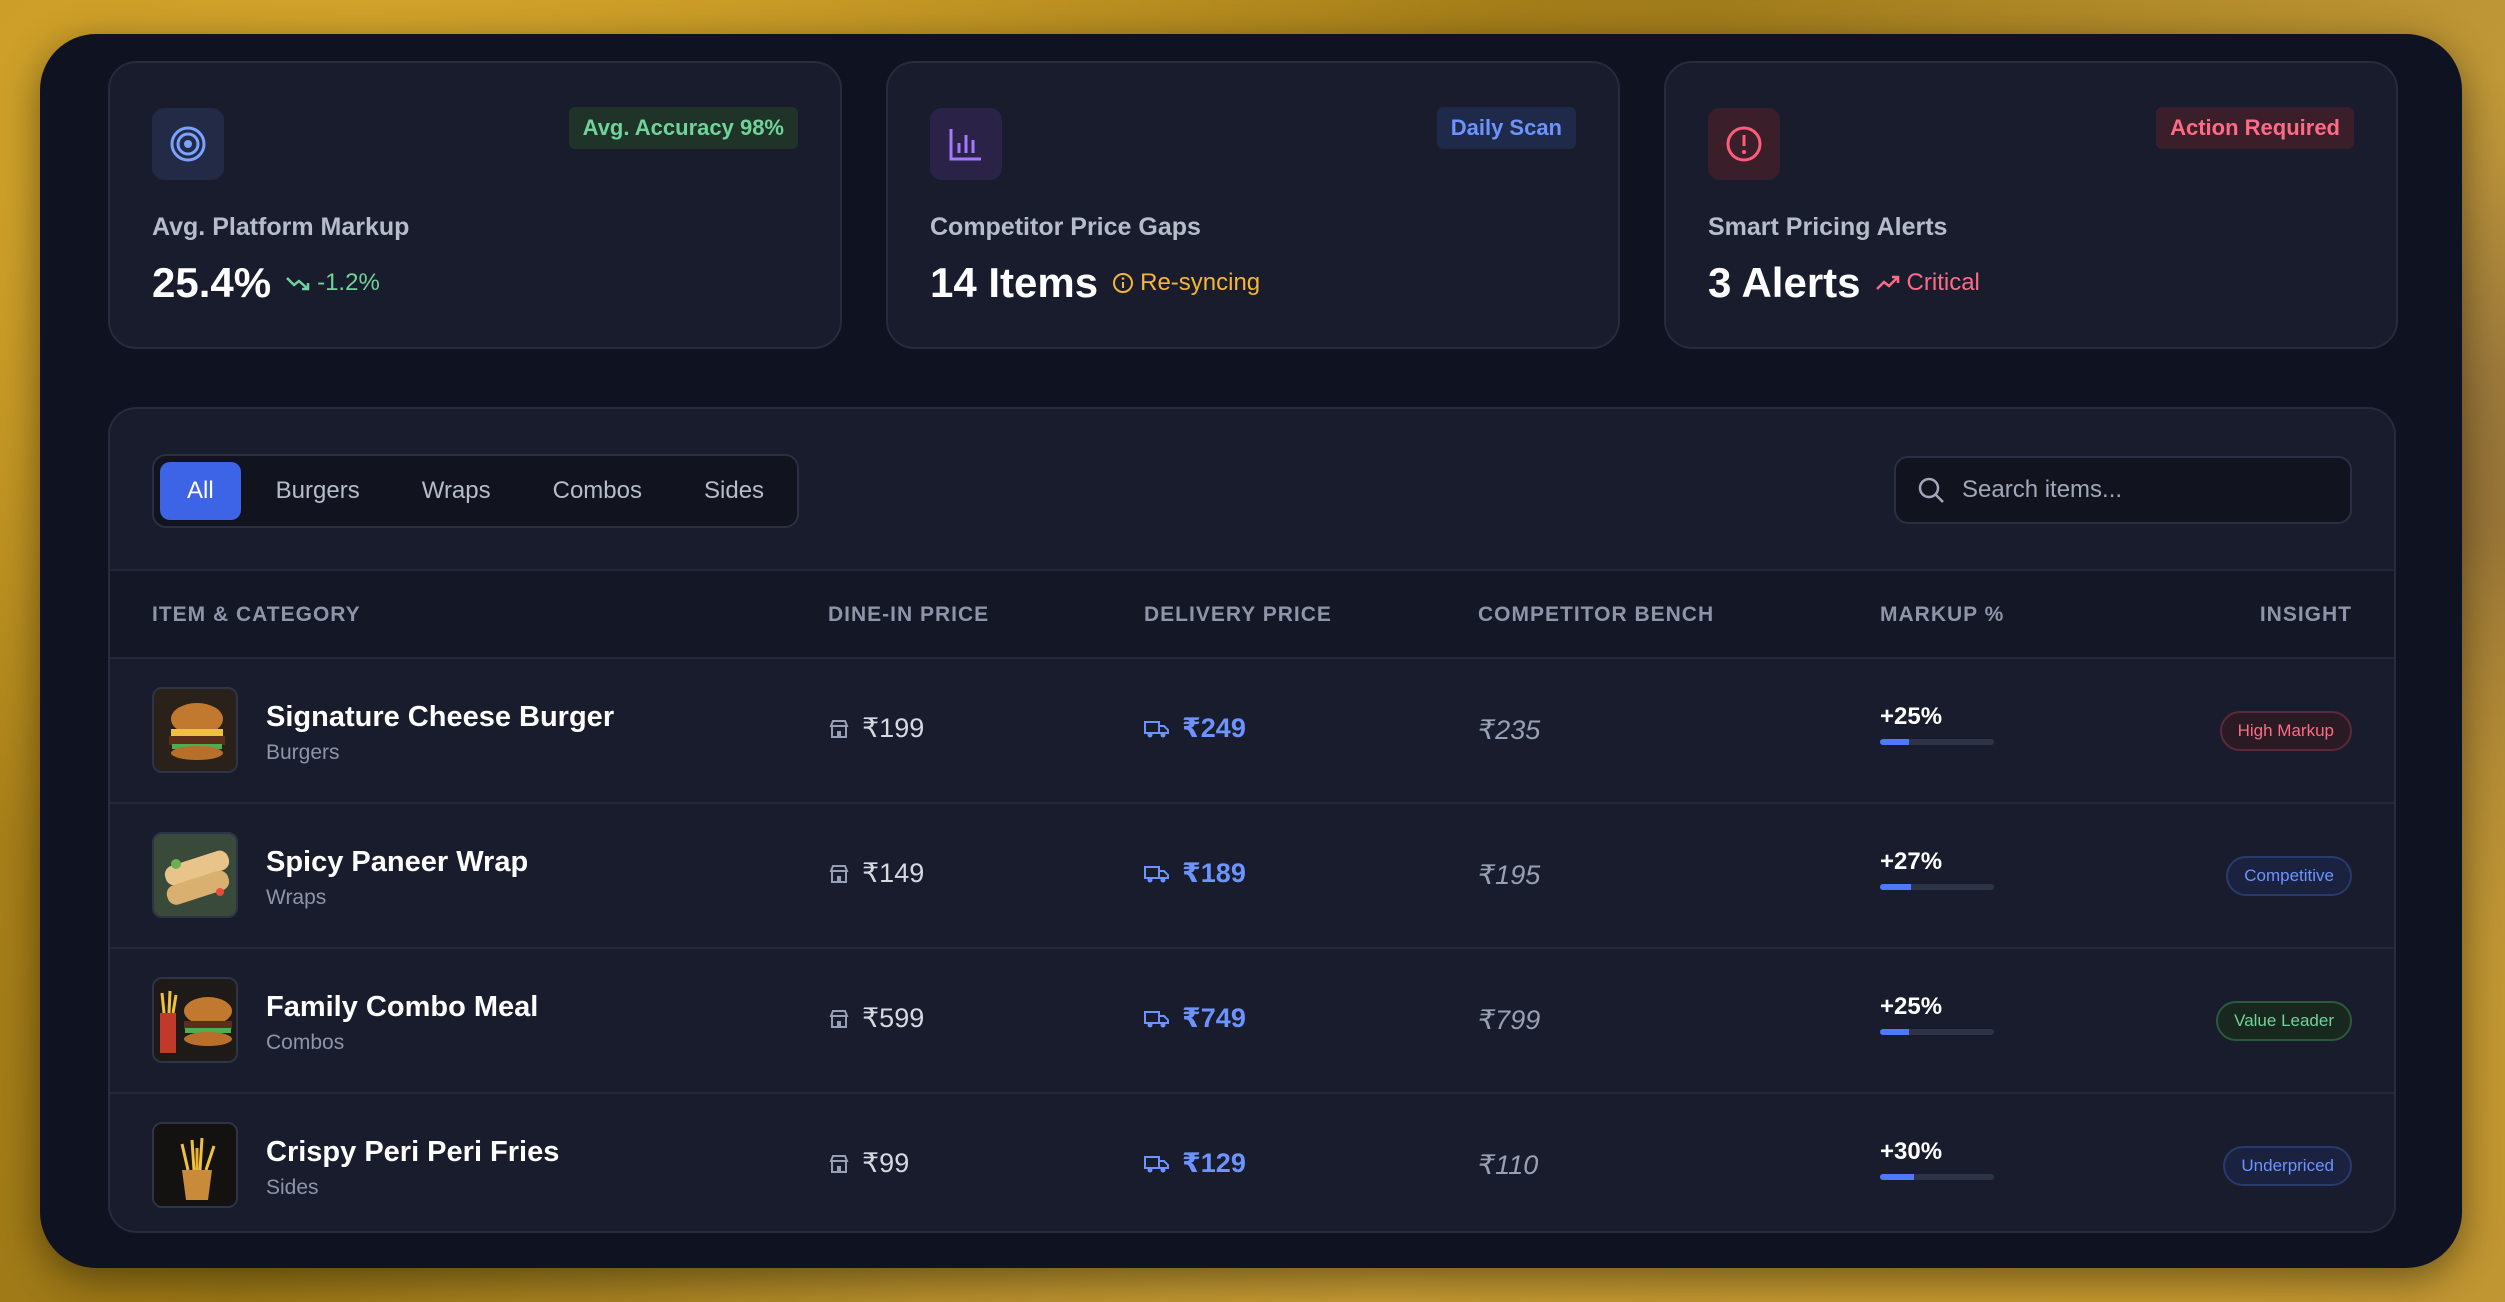 The width and height of the screenshot is (2505, 1302). I want to click on item-name: Signature Cheese Burger, so click(440, 717).